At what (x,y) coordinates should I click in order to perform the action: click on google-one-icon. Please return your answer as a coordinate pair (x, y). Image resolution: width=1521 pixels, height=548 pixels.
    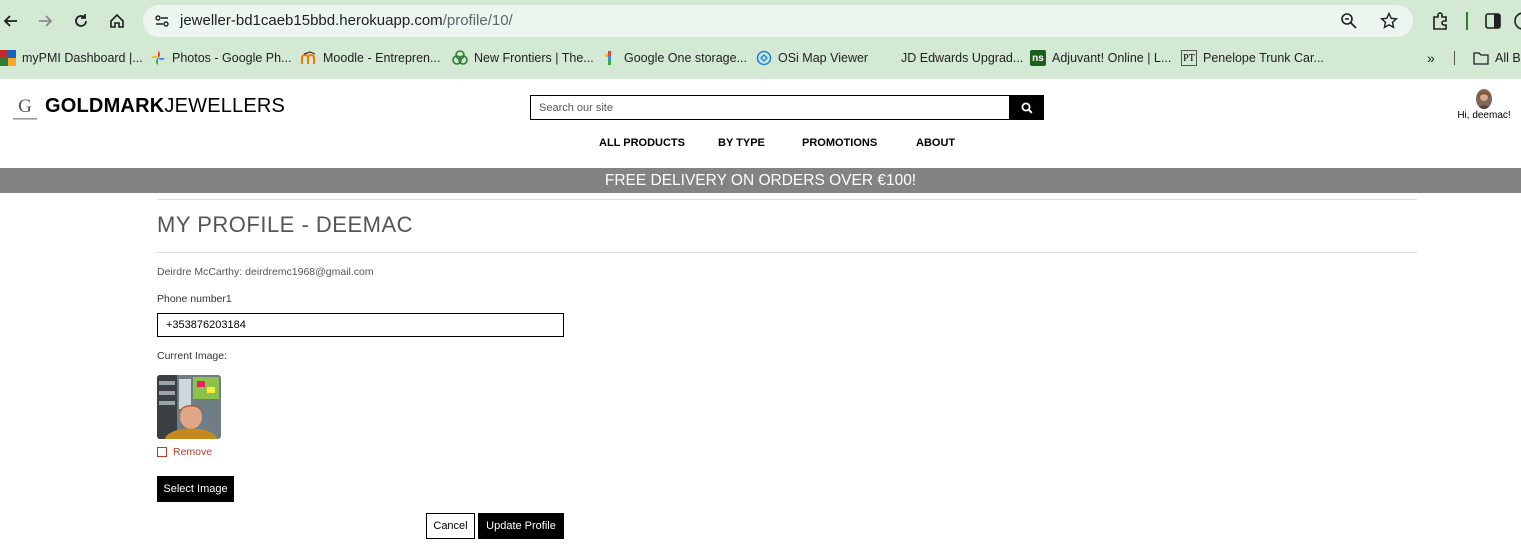
    Looking at the image, I should click on (610, 58).